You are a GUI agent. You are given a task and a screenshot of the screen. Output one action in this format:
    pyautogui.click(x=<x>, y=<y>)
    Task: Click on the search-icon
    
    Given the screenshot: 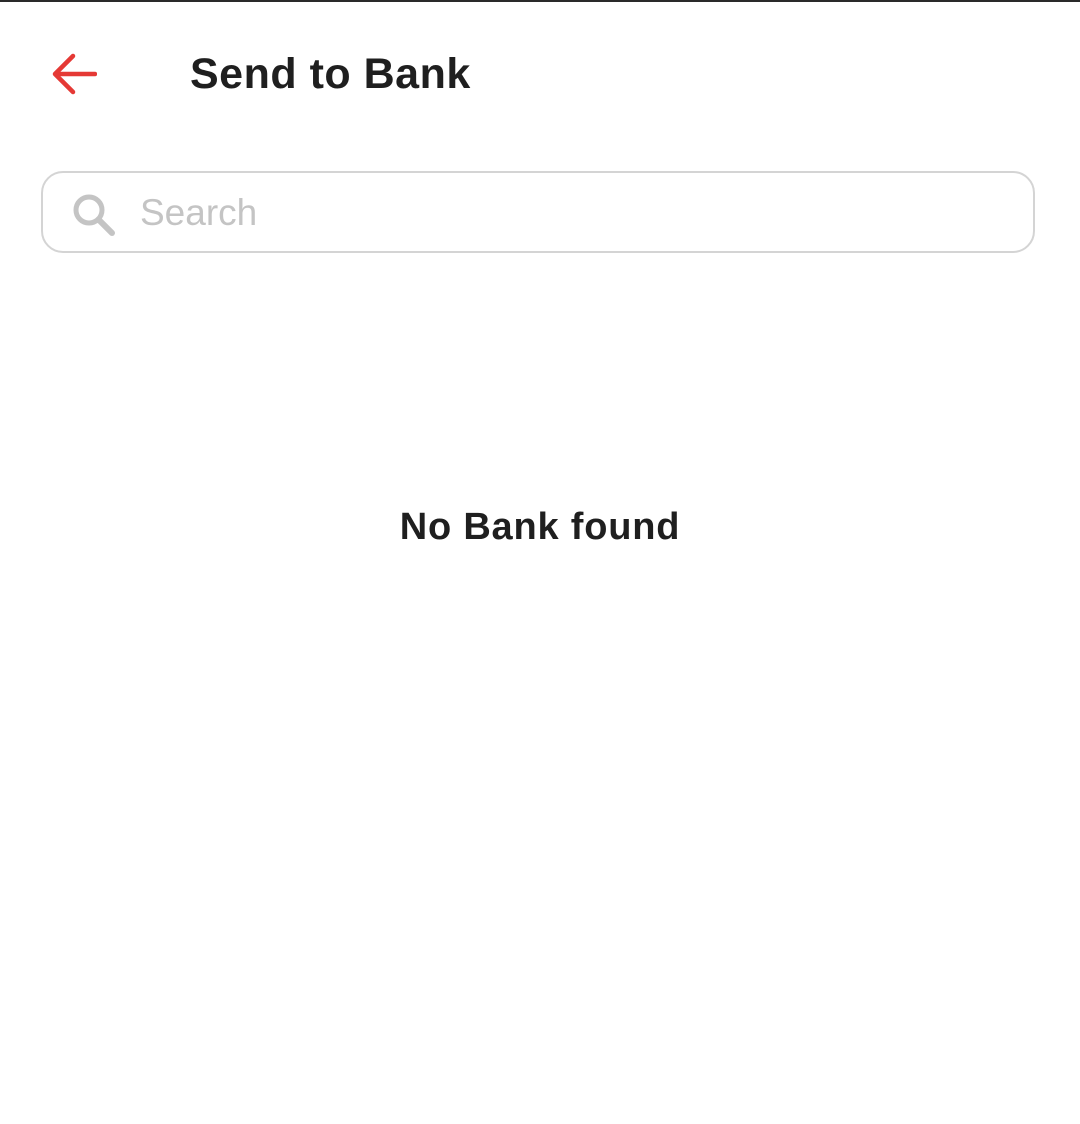 What is the action you would take?
    pyautogui.click(x=94, y=215)
    